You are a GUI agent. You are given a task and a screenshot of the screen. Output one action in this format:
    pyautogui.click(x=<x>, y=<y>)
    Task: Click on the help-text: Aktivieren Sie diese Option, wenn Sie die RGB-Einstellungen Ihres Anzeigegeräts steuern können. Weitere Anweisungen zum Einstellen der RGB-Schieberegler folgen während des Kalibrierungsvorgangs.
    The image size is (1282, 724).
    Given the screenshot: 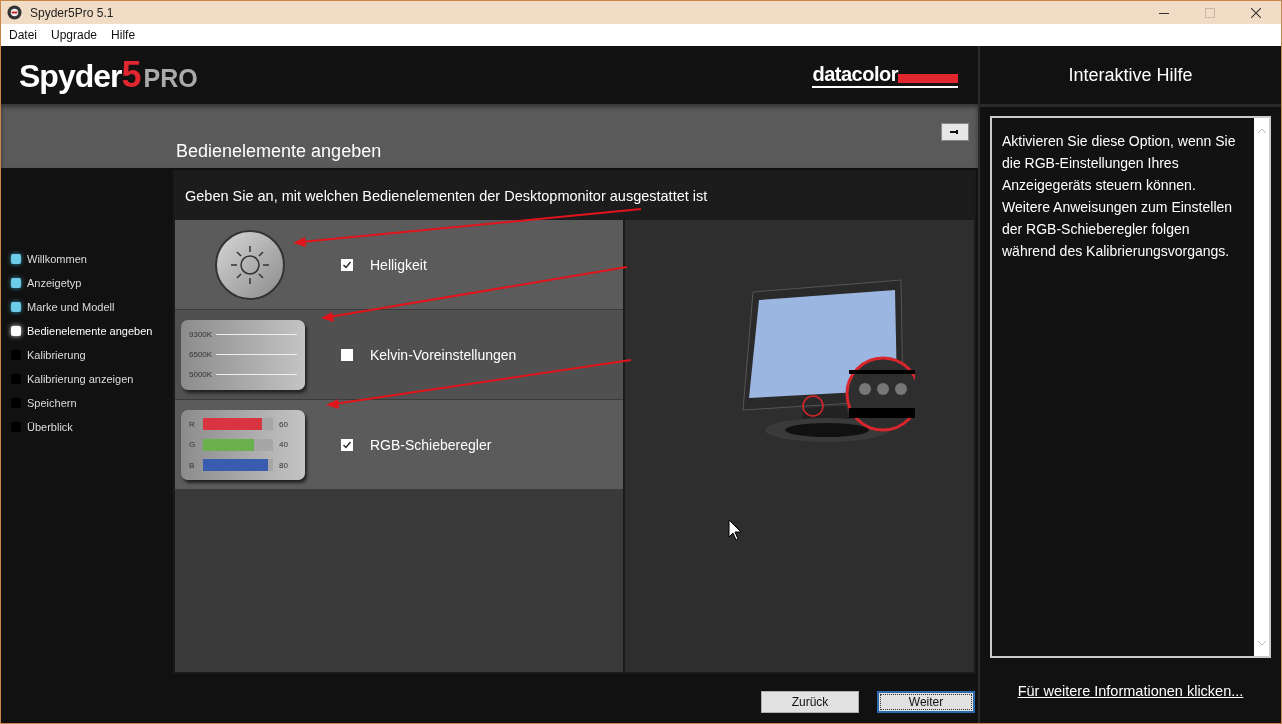 What is the action you would take?
    pyautogui.click(x=1119, y=196)
    